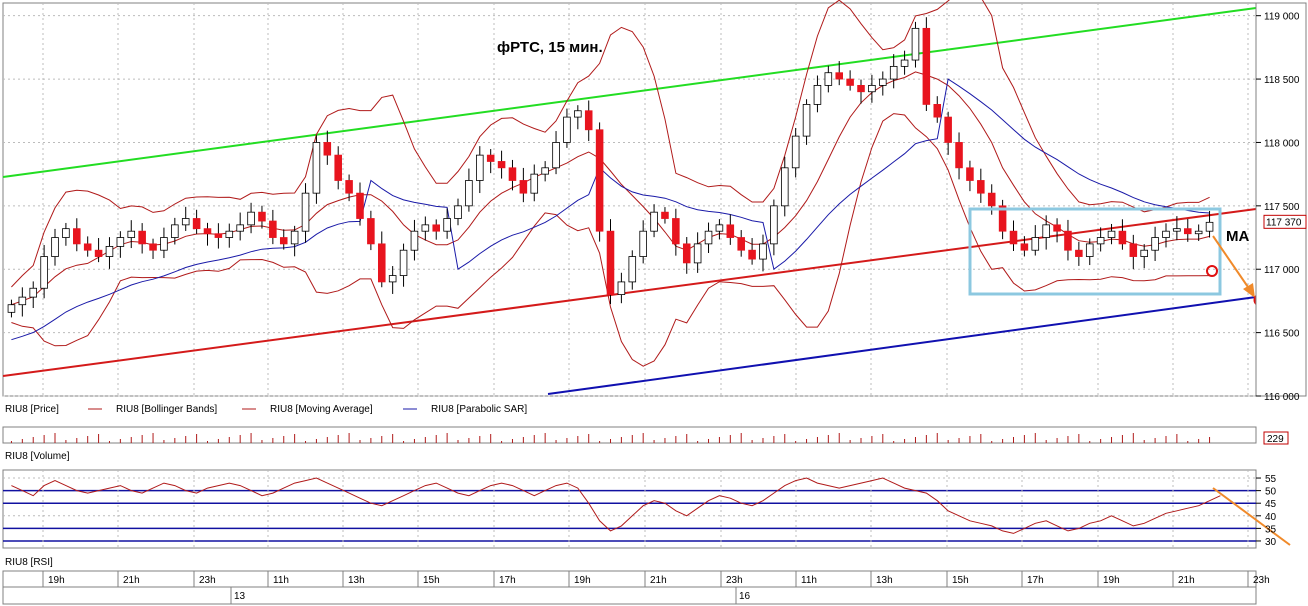 The width and height of the screenshot is (1308, 606). I want to click on rsi-axis: 55 5045 4035 30, so click(1266, 511).